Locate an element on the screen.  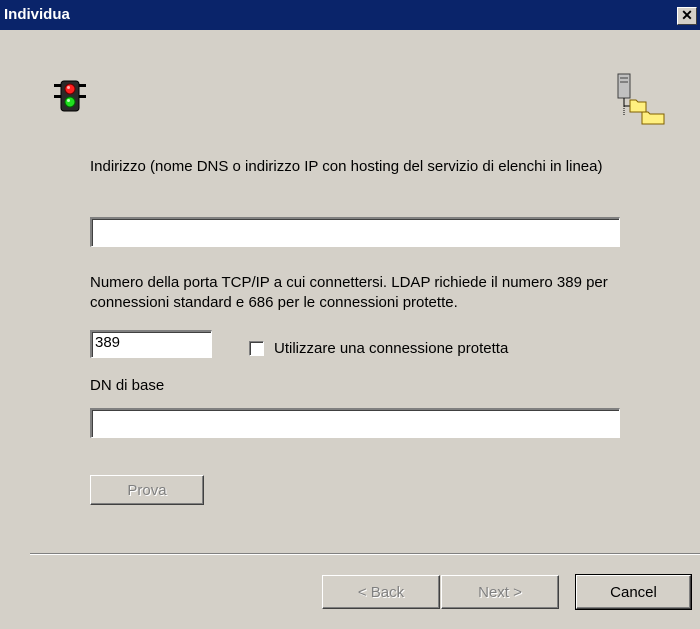
address-input is located at coordinates (355, 232).